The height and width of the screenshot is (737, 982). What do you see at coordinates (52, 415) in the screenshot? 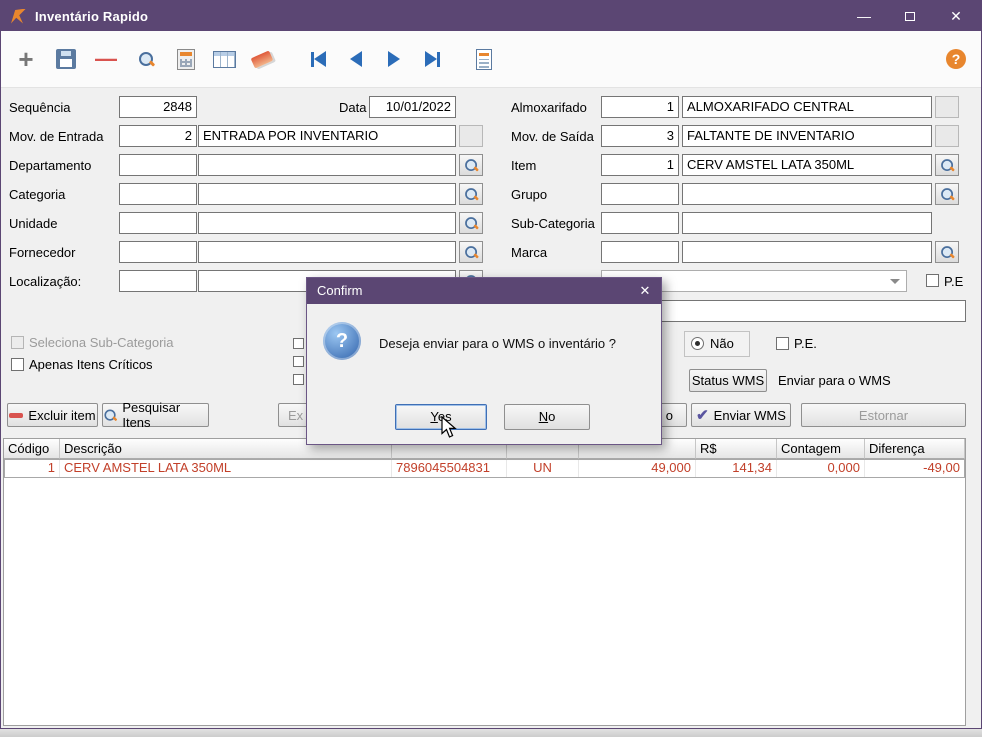
I see `excluir-item-button: Excluir item` at bounding box center [52, 415].